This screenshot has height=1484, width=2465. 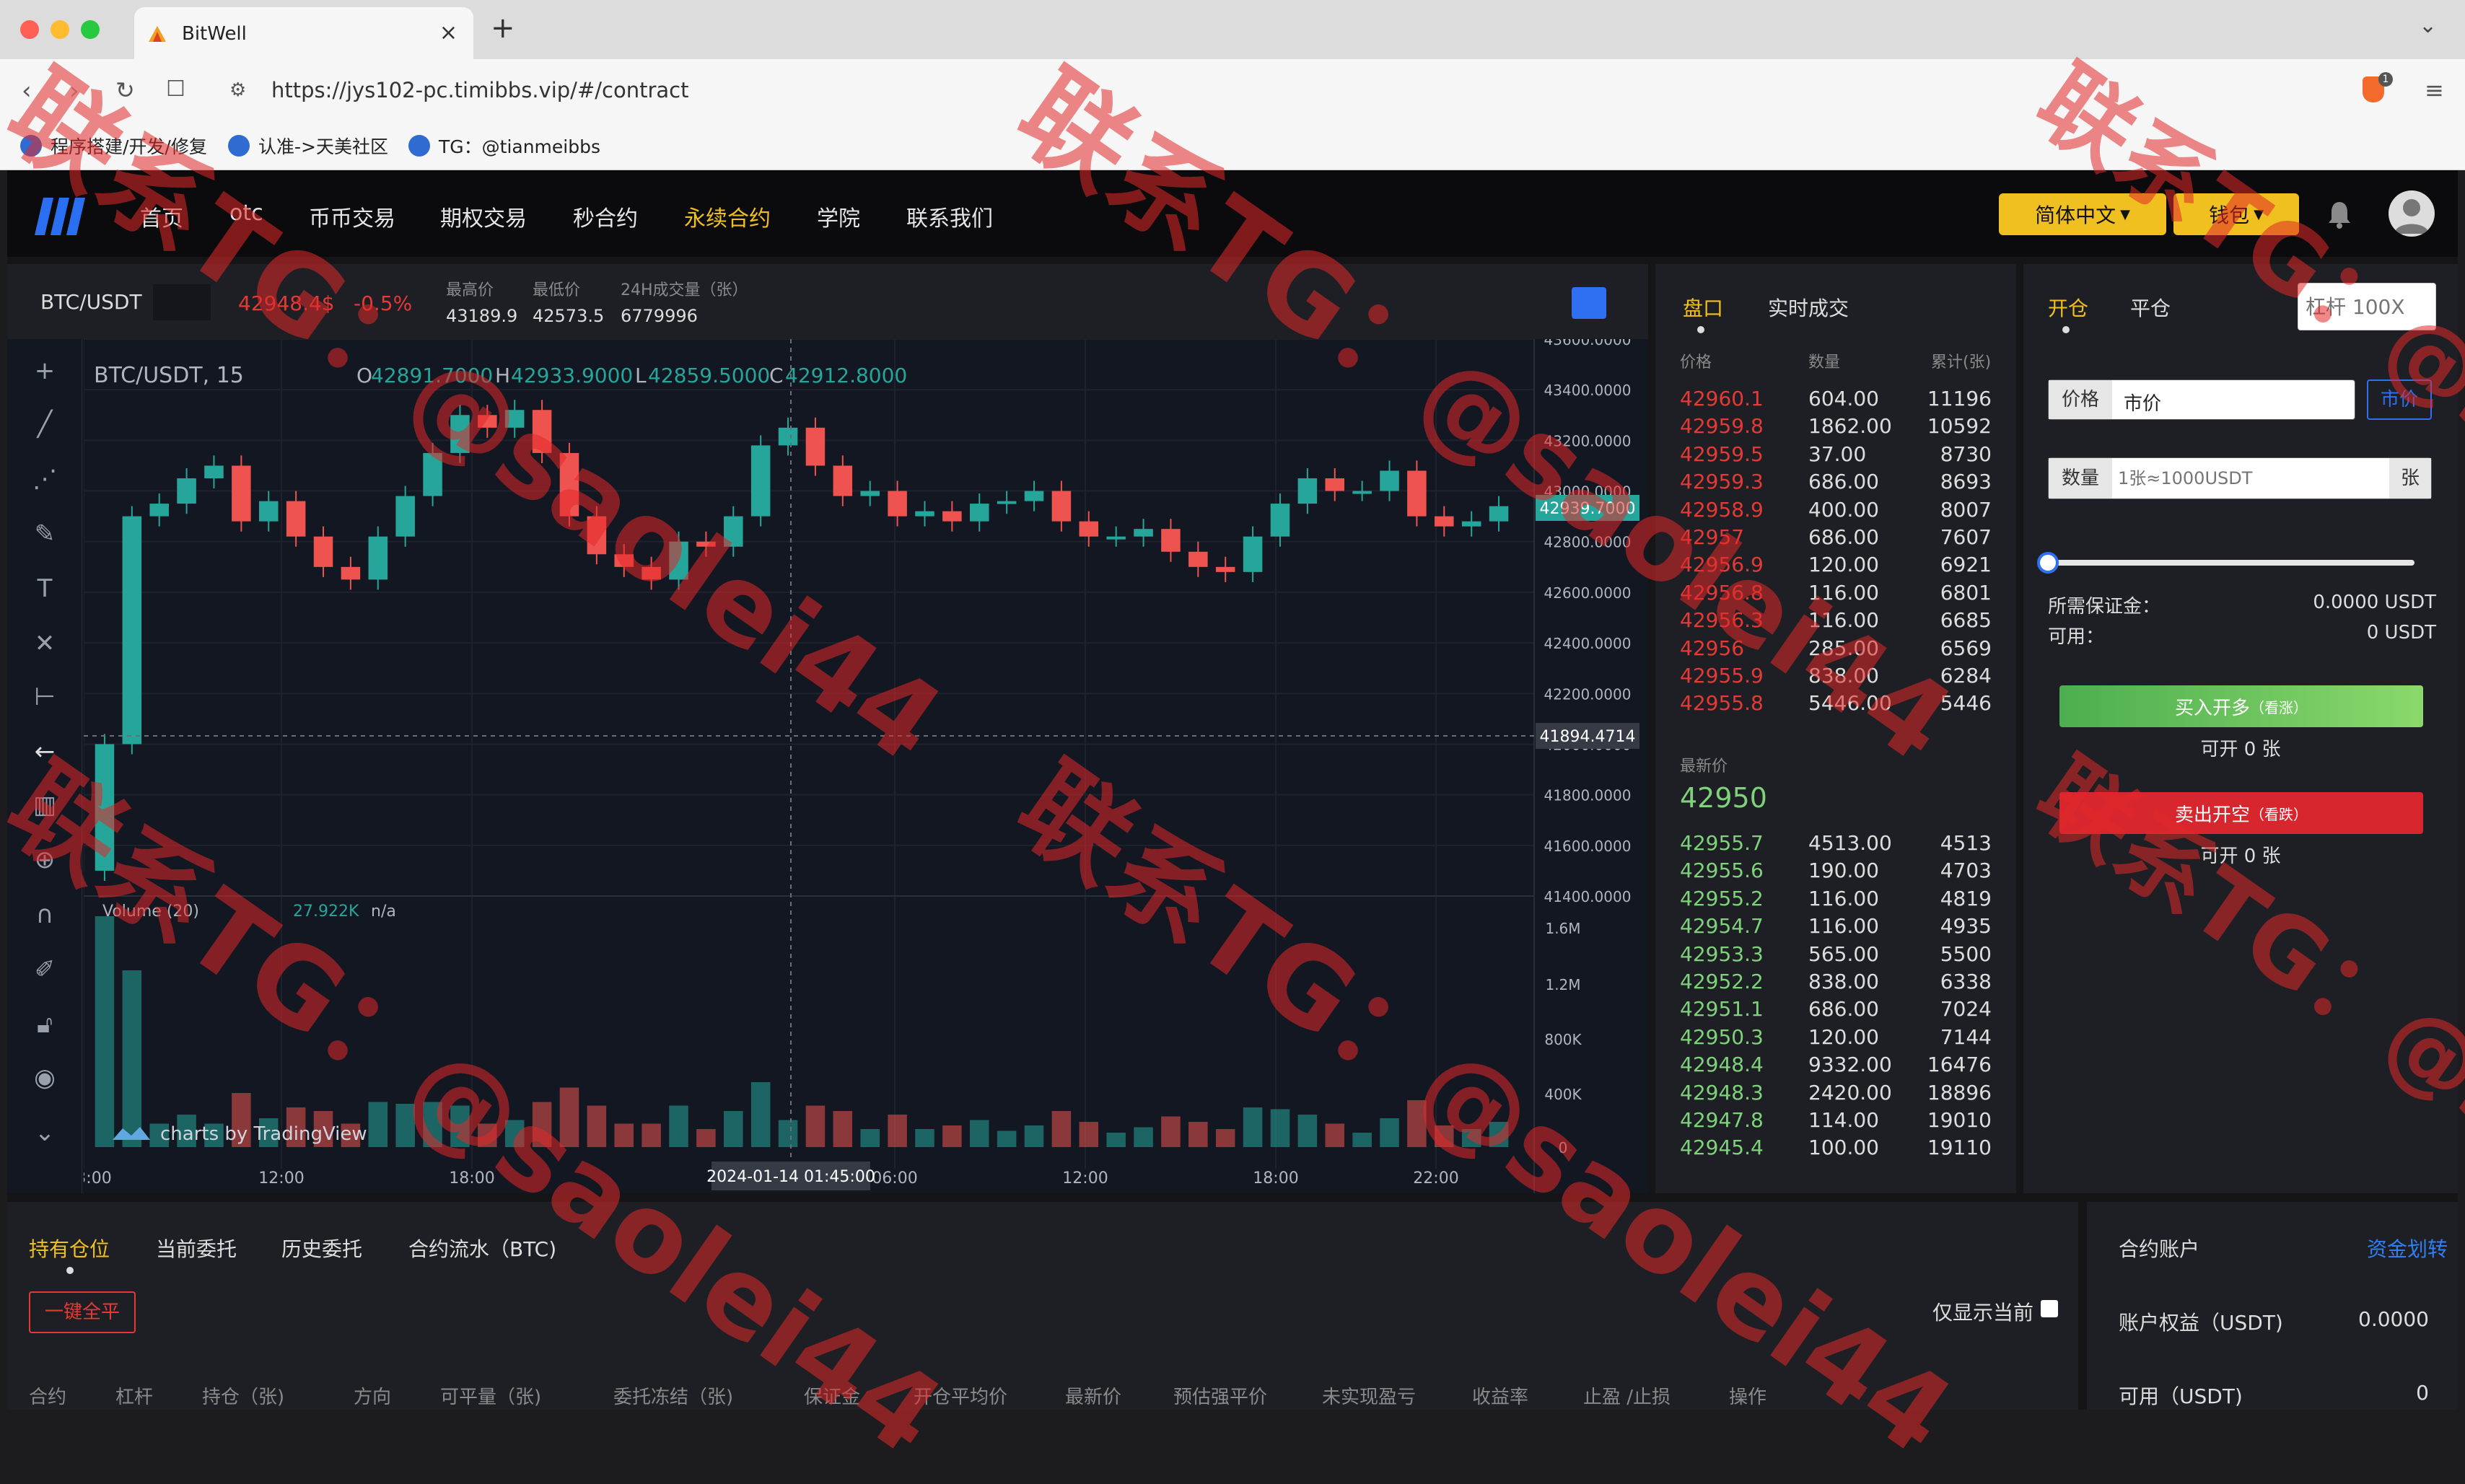 What do you see at coordinates (1836, 480) in the screenshot?
I see `ask-row: 42959.3 686.00 8693` at bounding box center [1836, 480].